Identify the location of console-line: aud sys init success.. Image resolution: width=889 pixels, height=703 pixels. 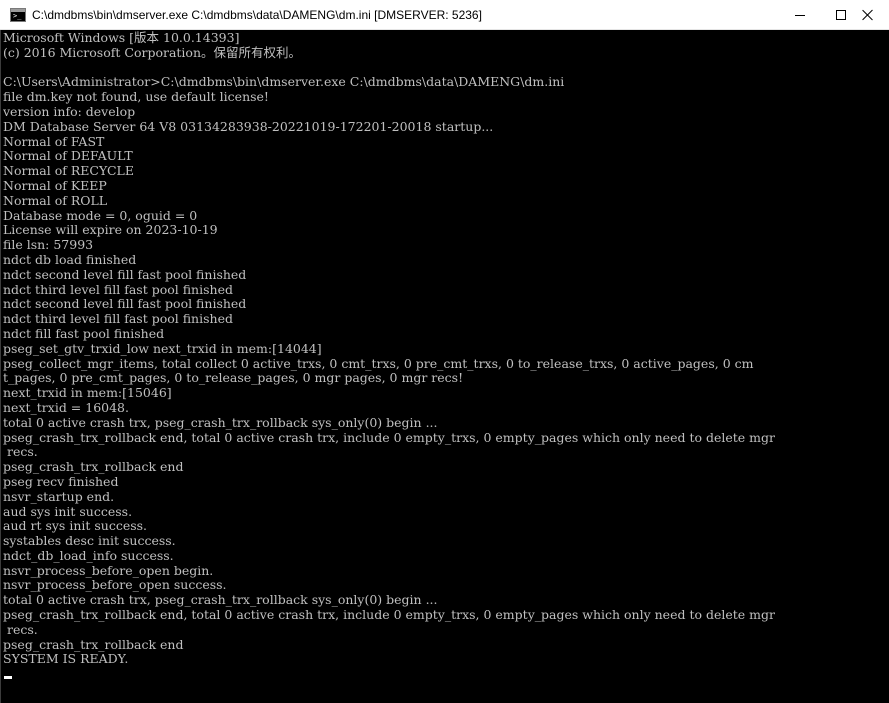
(68, 511).